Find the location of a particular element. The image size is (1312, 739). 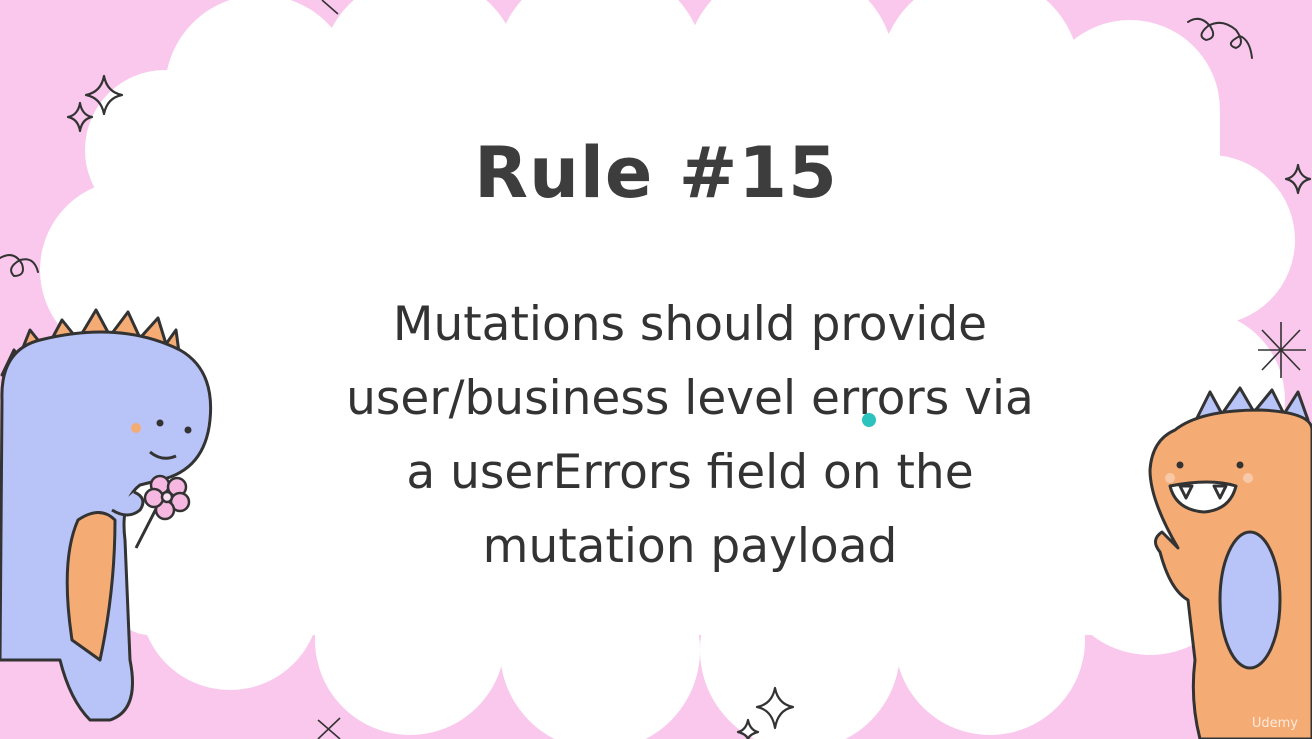

rule-line: a userErrors field on the is located at coordinates (690, 472).